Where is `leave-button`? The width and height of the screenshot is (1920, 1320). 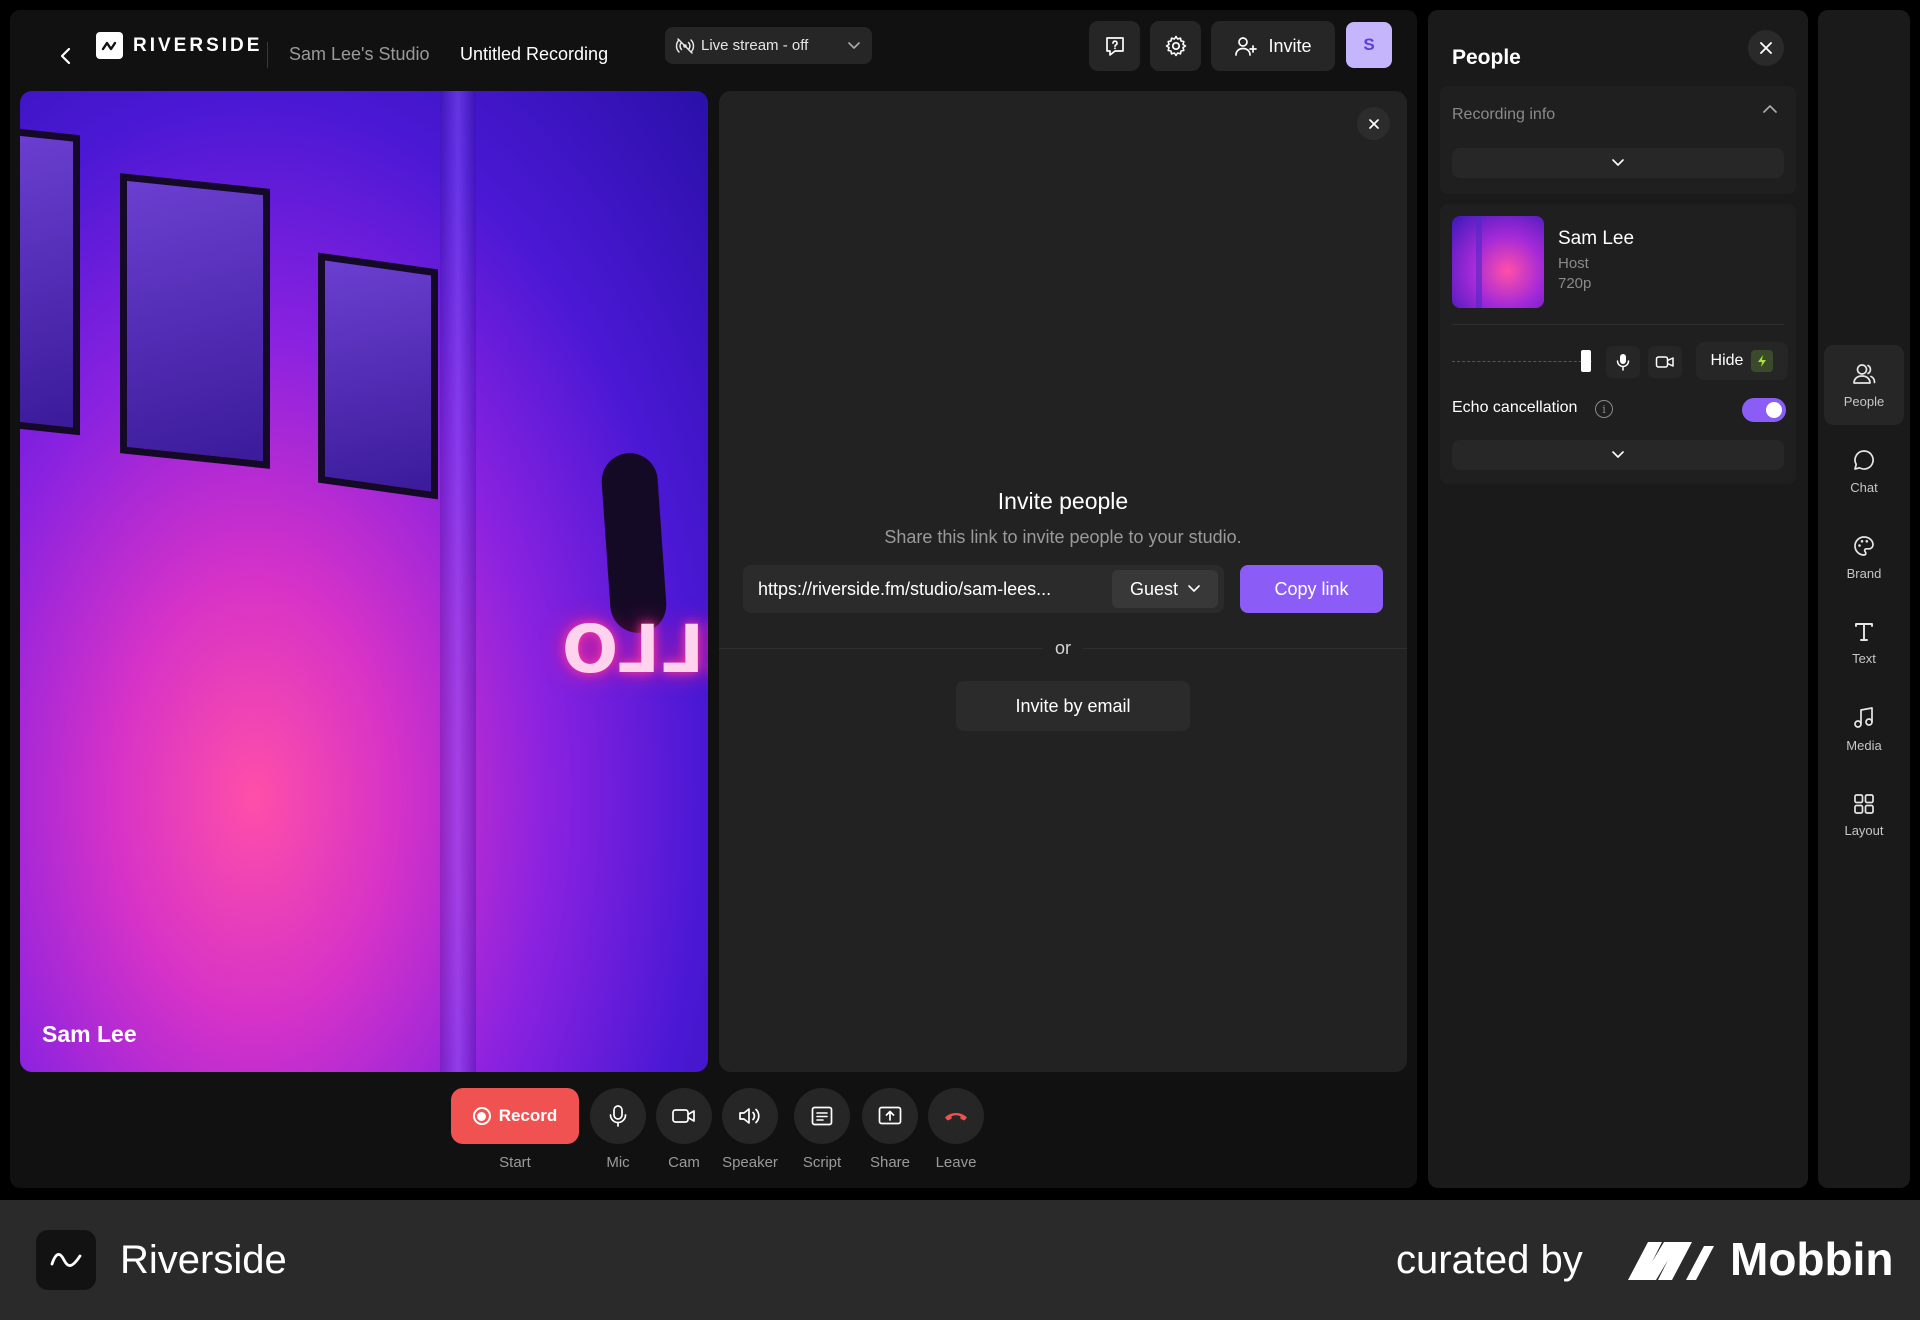
leave-button is located at coordinates (956, 1116).